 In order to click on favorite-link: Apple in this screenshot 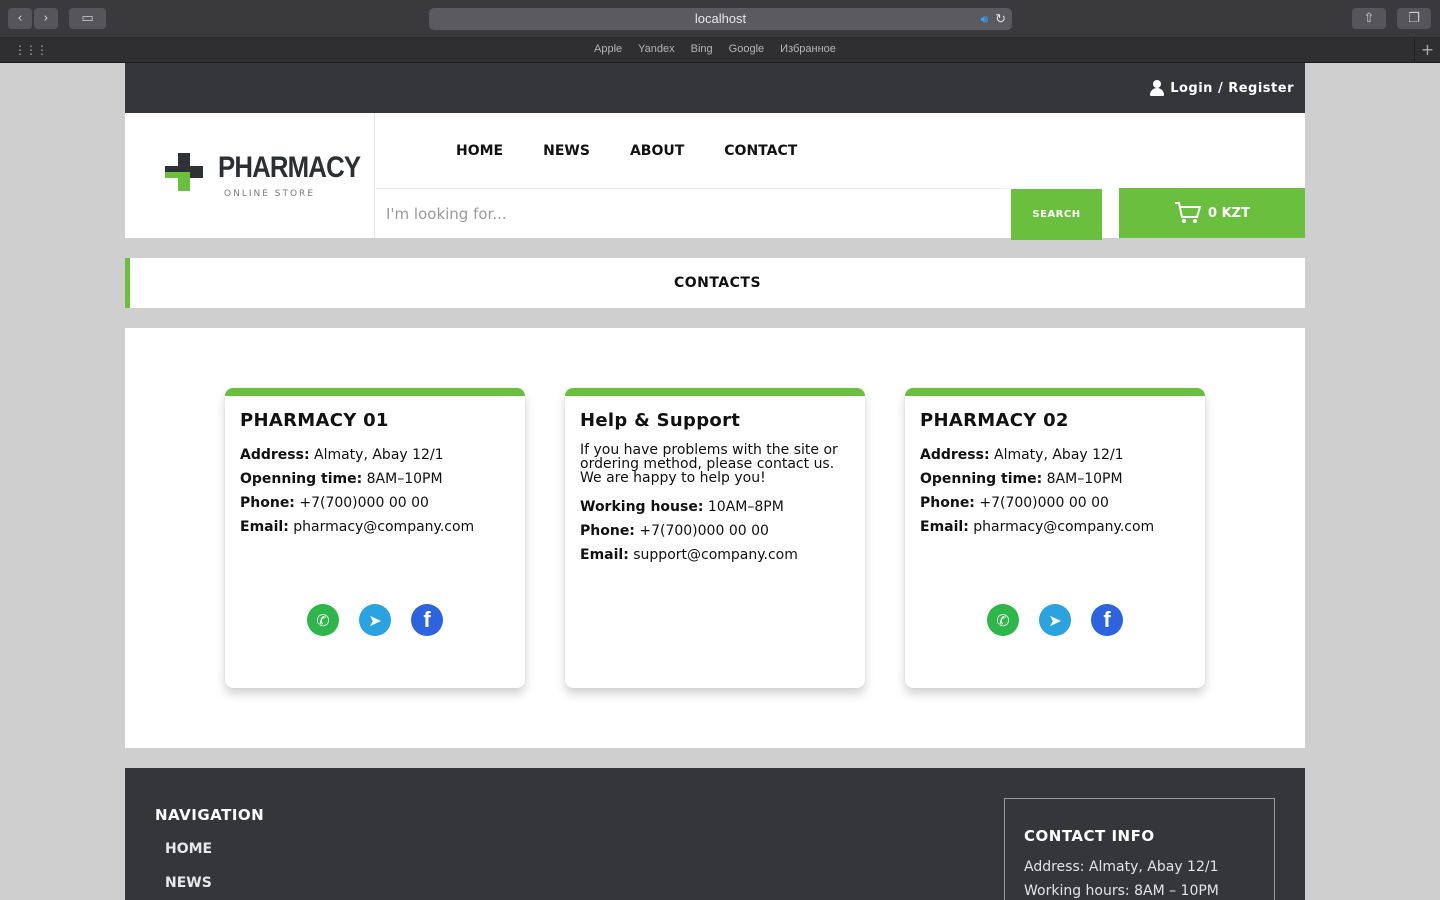, I will do `click(608, 49)`.